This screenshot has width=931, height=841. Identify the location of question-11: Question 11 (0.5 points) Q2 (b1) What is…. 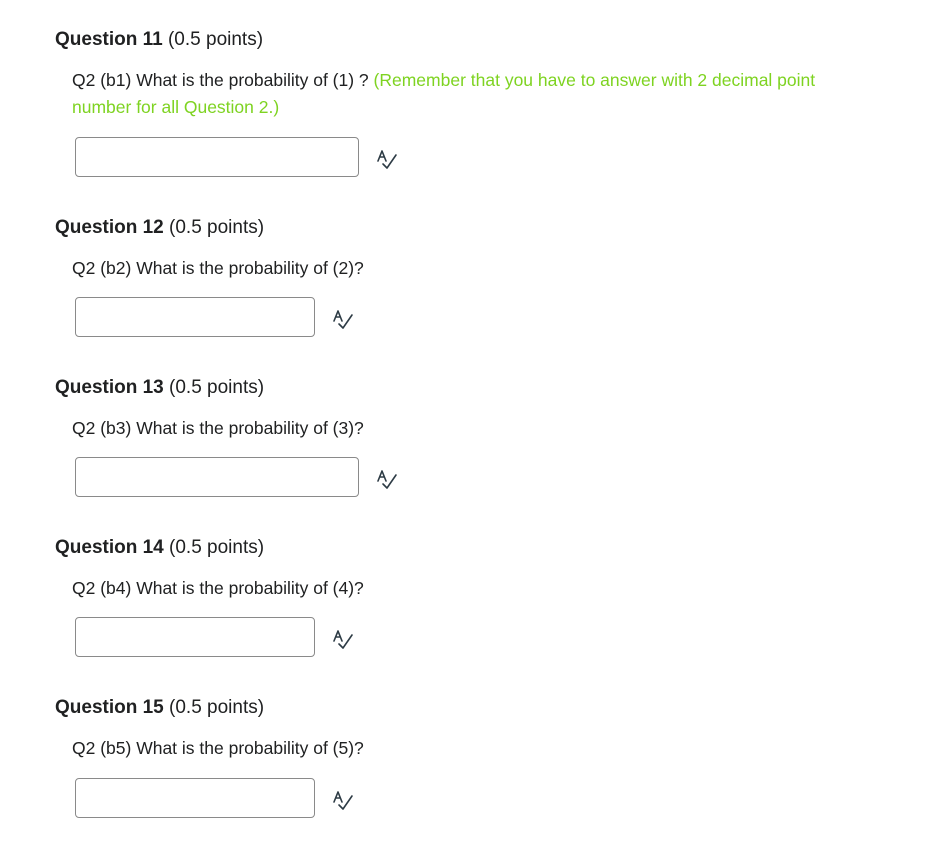
(465, 74).